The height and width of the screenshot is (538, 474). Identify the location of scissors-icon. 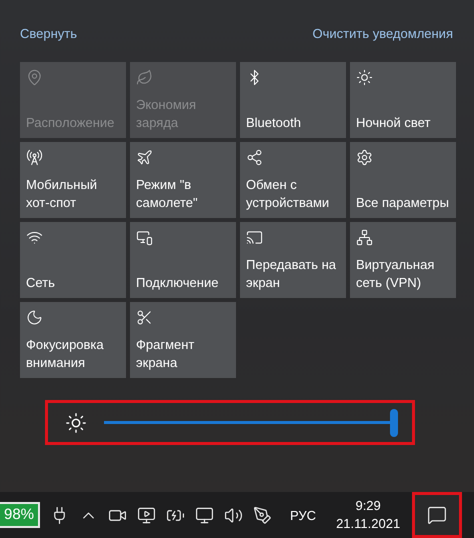
(144, 317).